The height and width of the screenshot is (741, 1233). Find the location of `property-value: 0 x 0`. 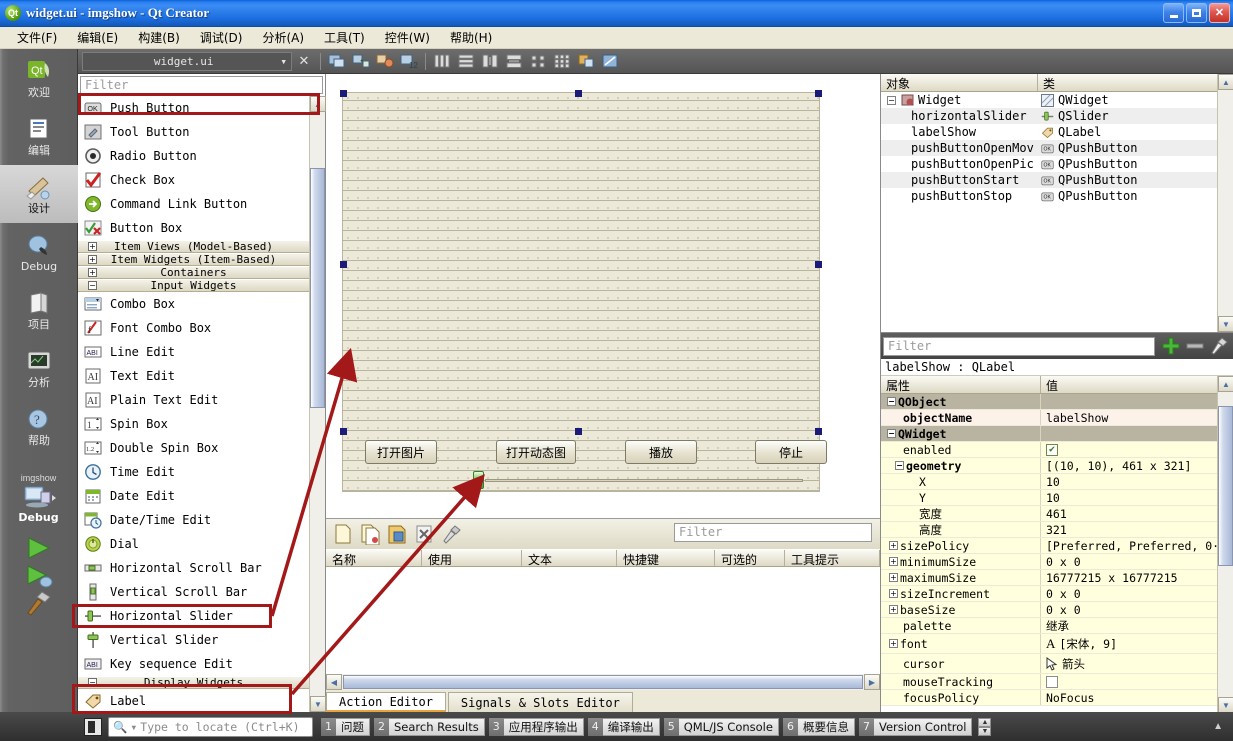

property-value: 0 x 0 is located at coordinates (1063, 610).